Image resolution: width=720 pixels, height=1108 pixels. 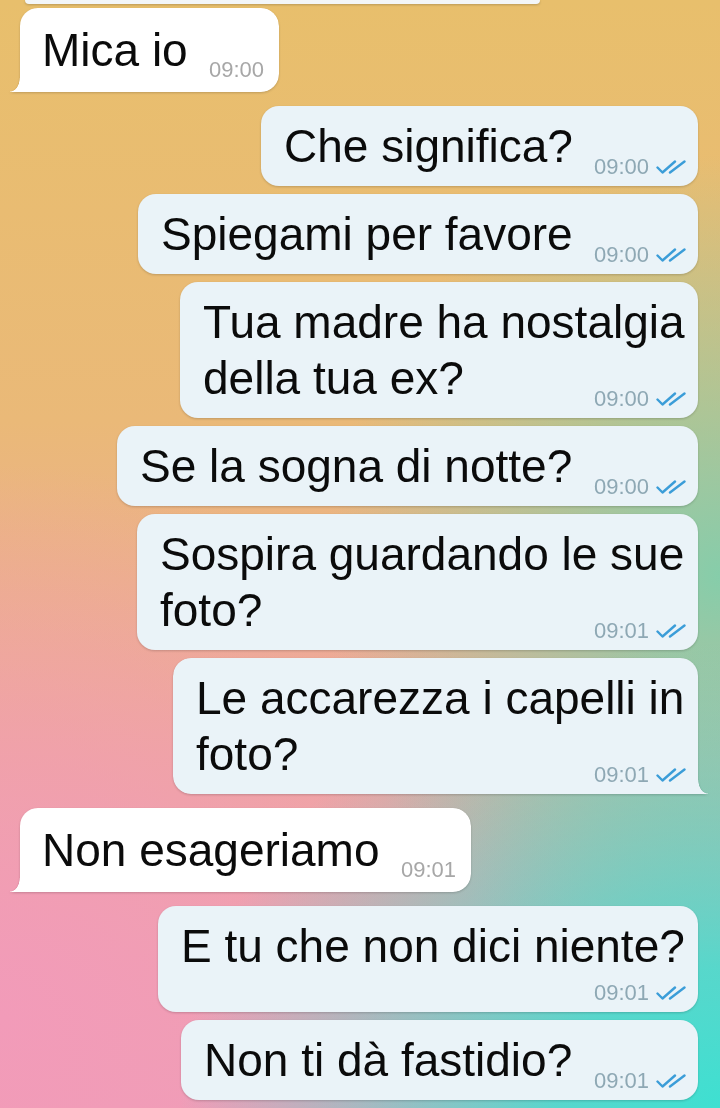 I want to click on message-text: Non ti dà fastidio?, so click(x=388, y=1060).